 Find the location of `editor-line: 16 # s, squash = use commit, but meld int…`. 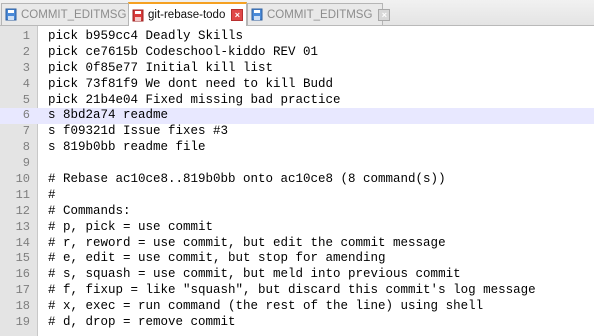

editor-line: 16 # s, squash = use commit, but meld int… is located at coordinates (297, 275).